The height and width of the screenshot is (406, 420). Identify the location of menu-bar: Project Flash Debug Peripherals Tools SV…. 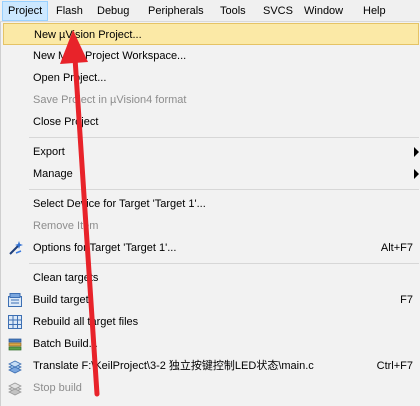
(210, 11).